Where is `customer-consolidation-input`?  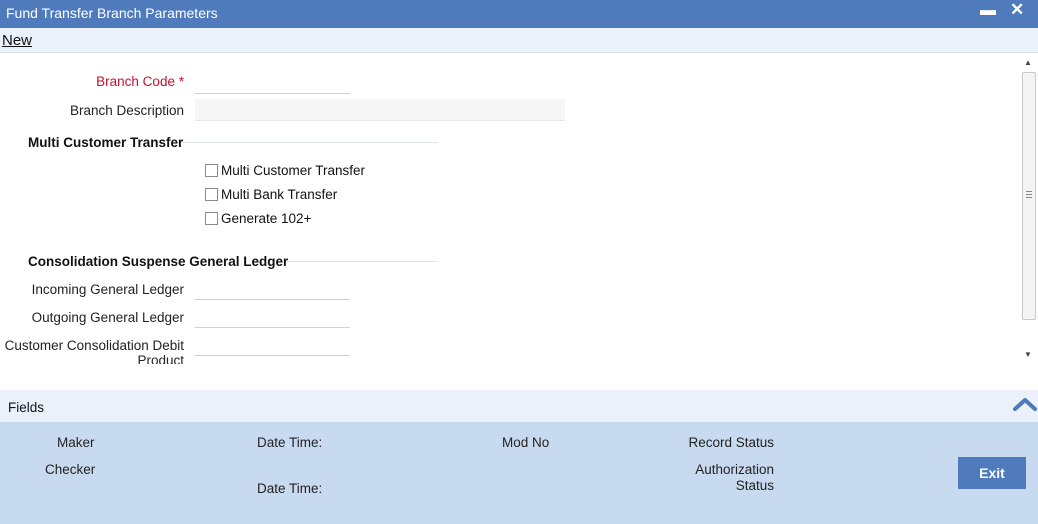
customer-consolidation-input is located at coordinates (272, 347).